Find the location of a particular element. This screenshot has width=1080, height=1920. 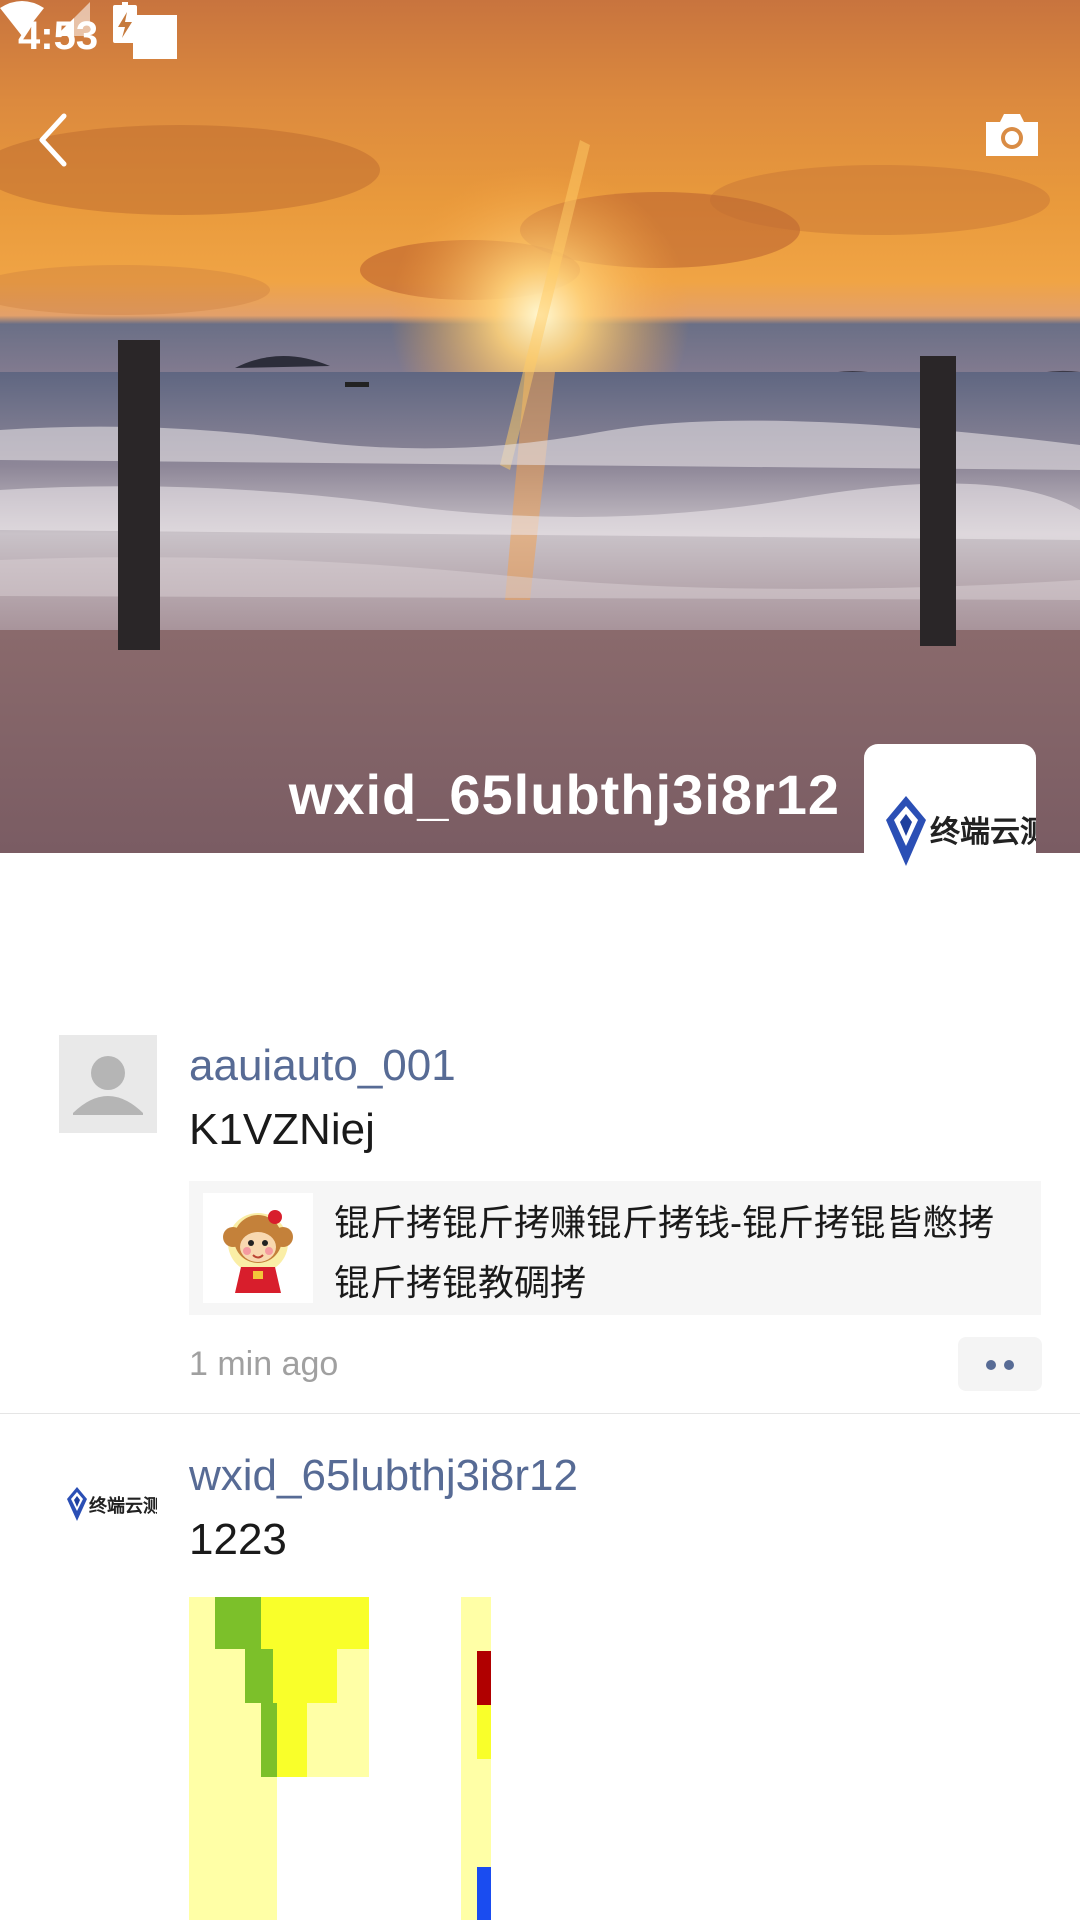

post-image is located at coordinates (341, 1758).